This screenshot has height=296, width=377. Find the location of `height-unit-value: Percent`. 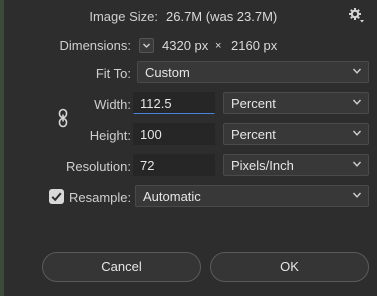

height-unit-value: Percent is located at coordinates (253, 134).